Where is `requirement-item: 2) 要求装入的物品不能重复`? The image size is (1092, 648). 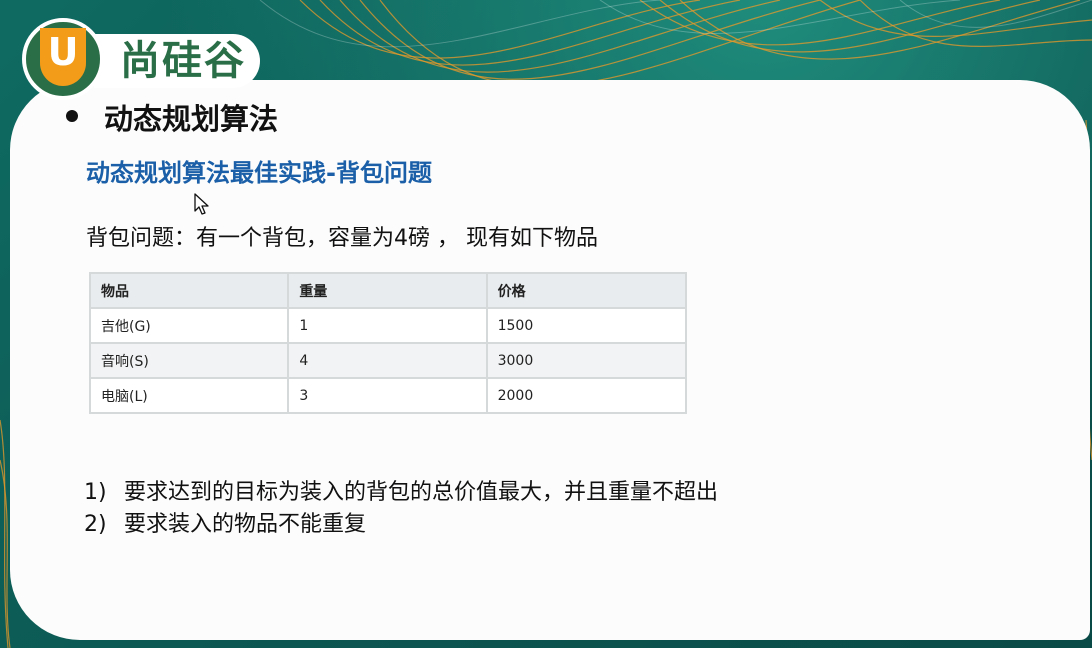 requirement-item: 2) 要求装入的物品不能重复 is located at coordinates (225, 522).